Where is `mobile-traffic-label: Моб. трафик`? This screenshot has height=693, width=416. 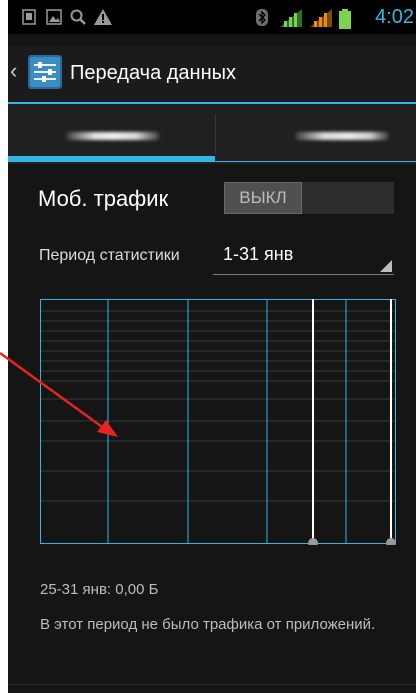
mobile-traffic-label: Моб. трафик is located at coordinates (103, 198).